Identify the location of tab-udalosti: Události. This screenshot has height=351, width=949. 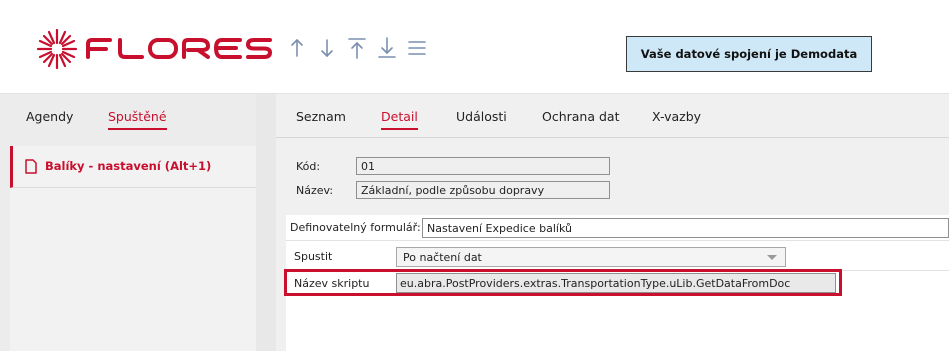
(481, 116).